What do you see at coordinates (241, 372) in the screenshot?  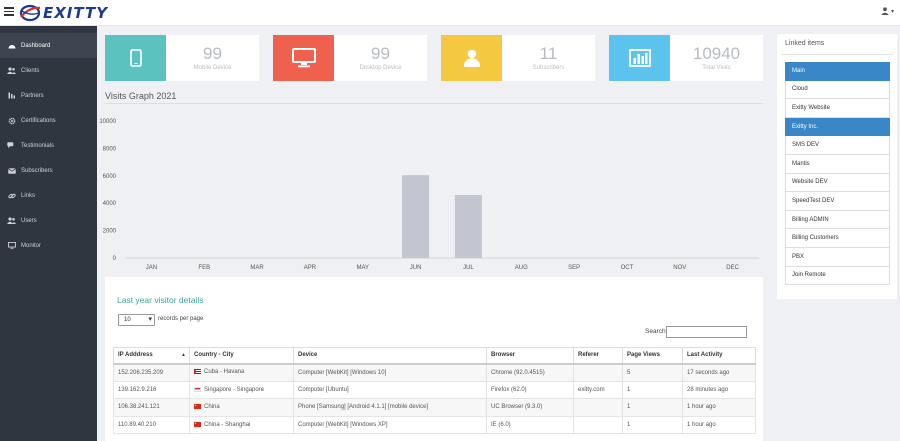 I see `cell-location: Cuba - Havana` at bounding box center [241, 372].